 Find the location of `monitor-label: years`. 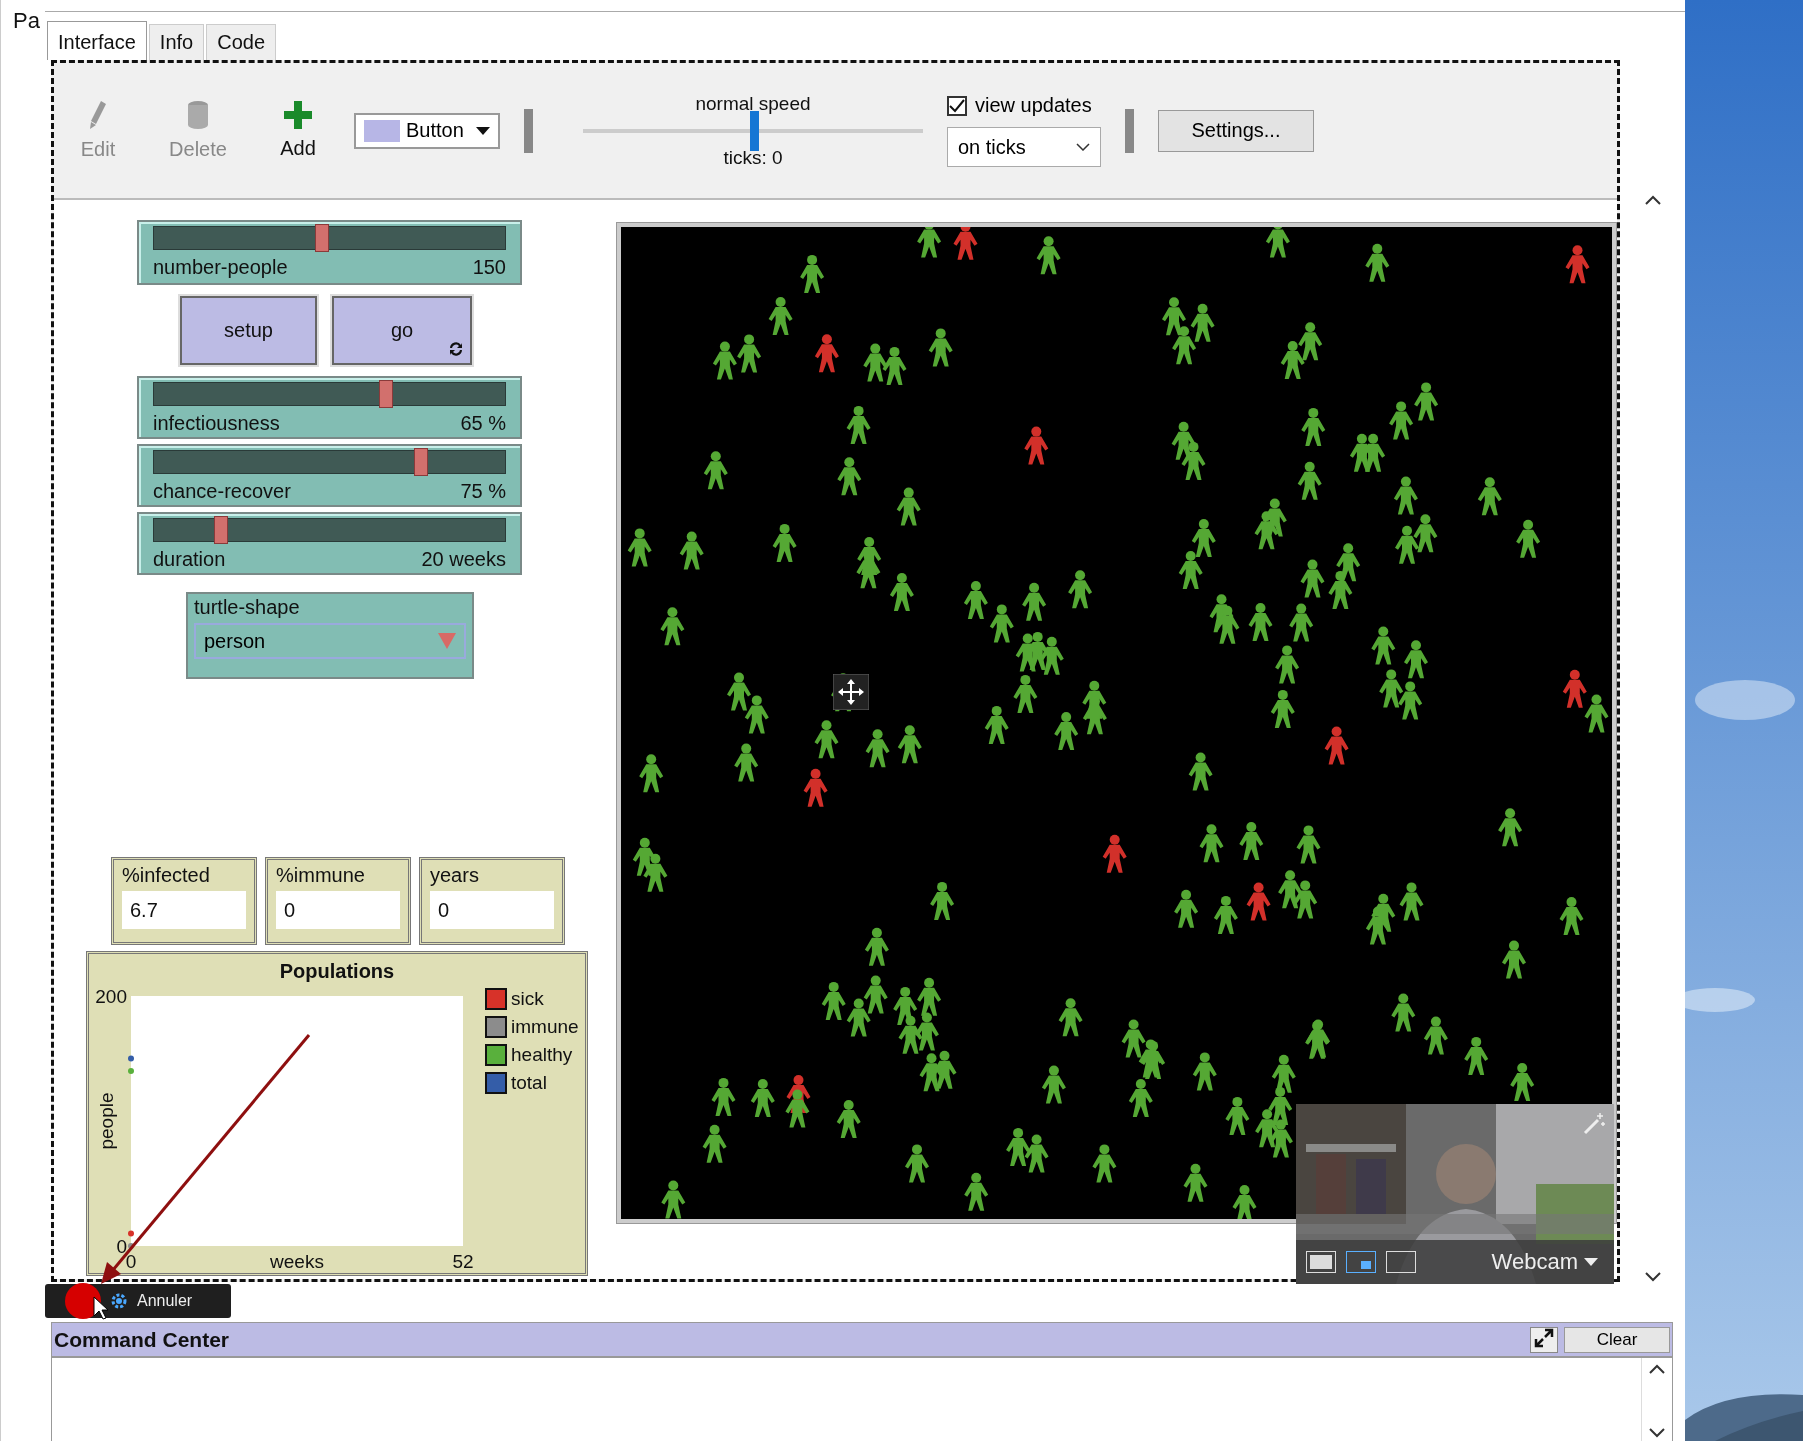

monitor-label: years is located at coordinates (455, 875).